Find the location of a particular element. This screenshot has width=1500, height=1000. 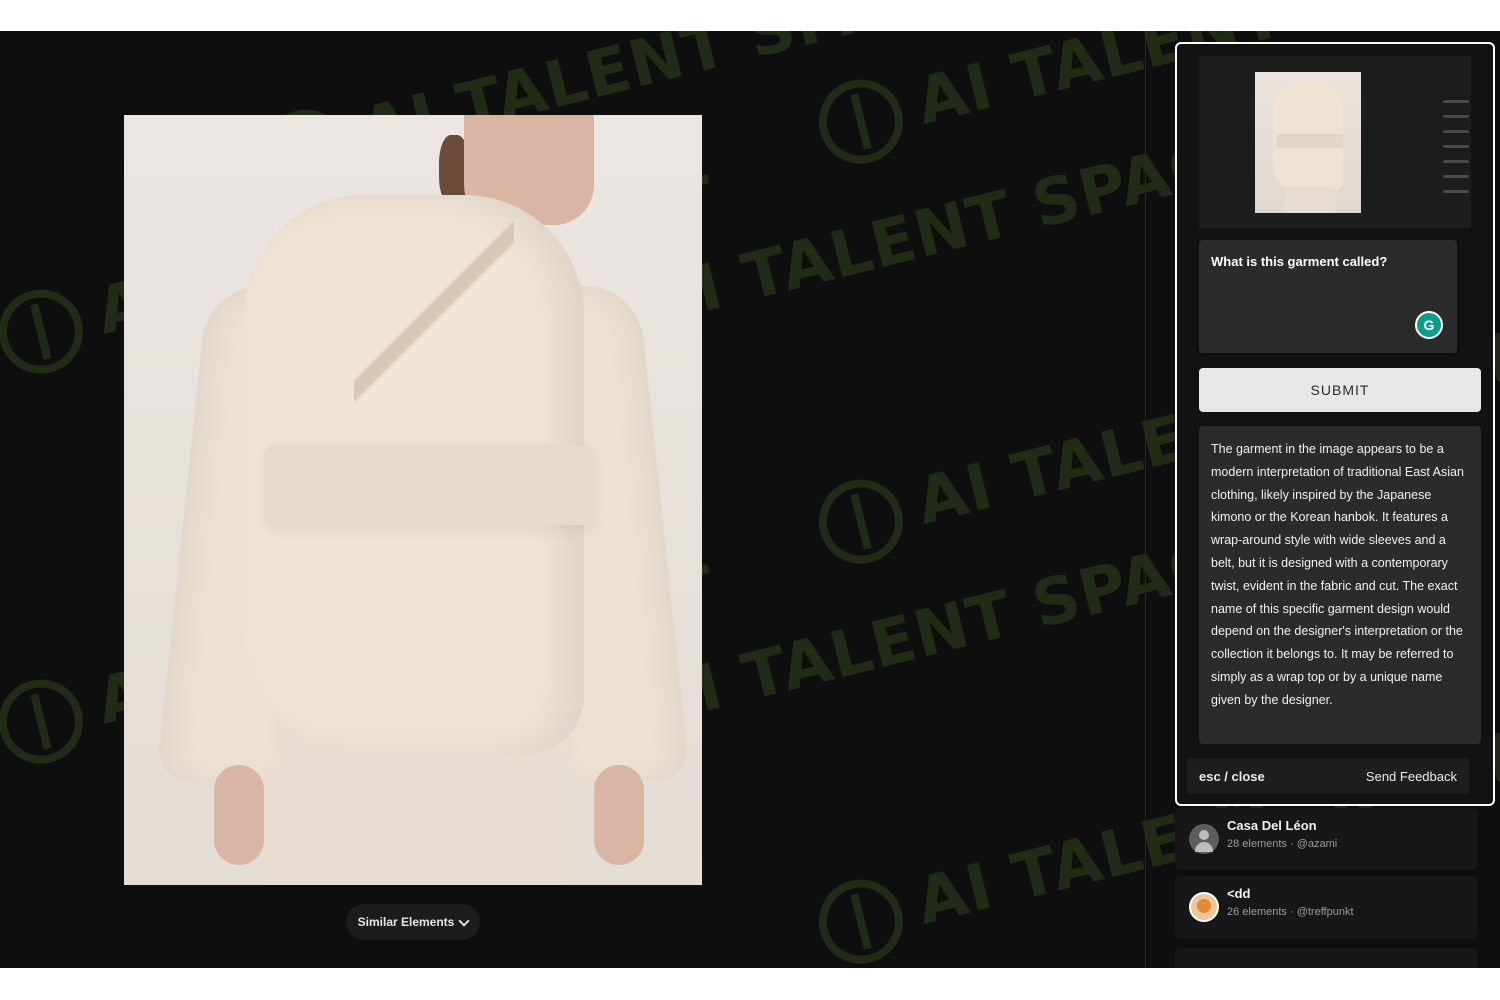

collection-meta: 28 elements · @azami is located at coordinates (1282, 844).